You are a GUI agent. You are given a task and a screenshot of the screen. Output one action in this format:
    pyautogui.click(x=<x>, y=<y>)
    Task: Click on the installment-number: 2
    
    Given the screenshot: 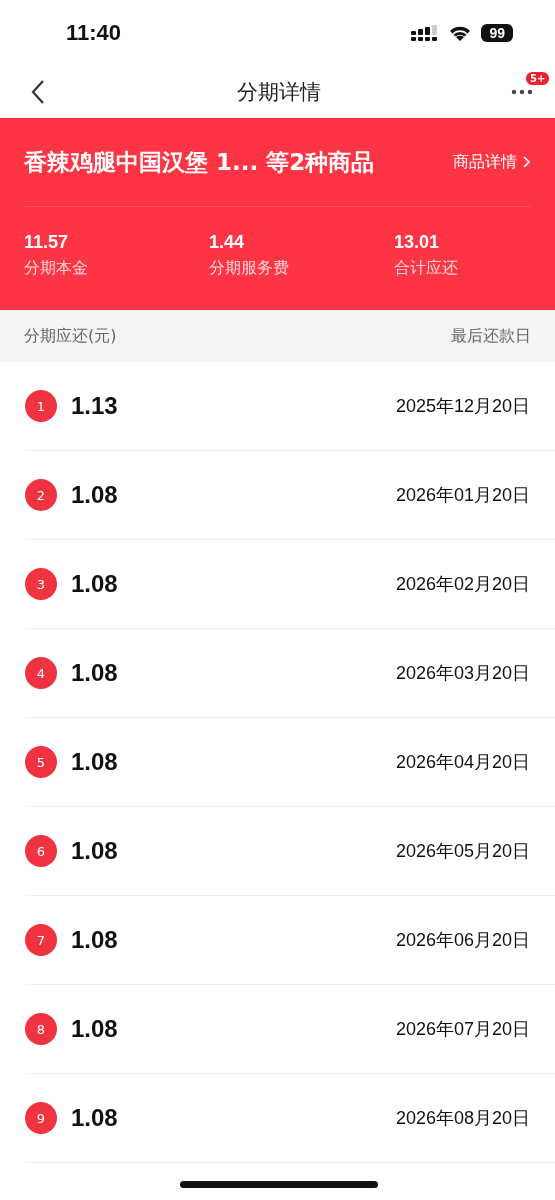 What is the action you would take?
    pyautogui.click(x=41, y=495)
    